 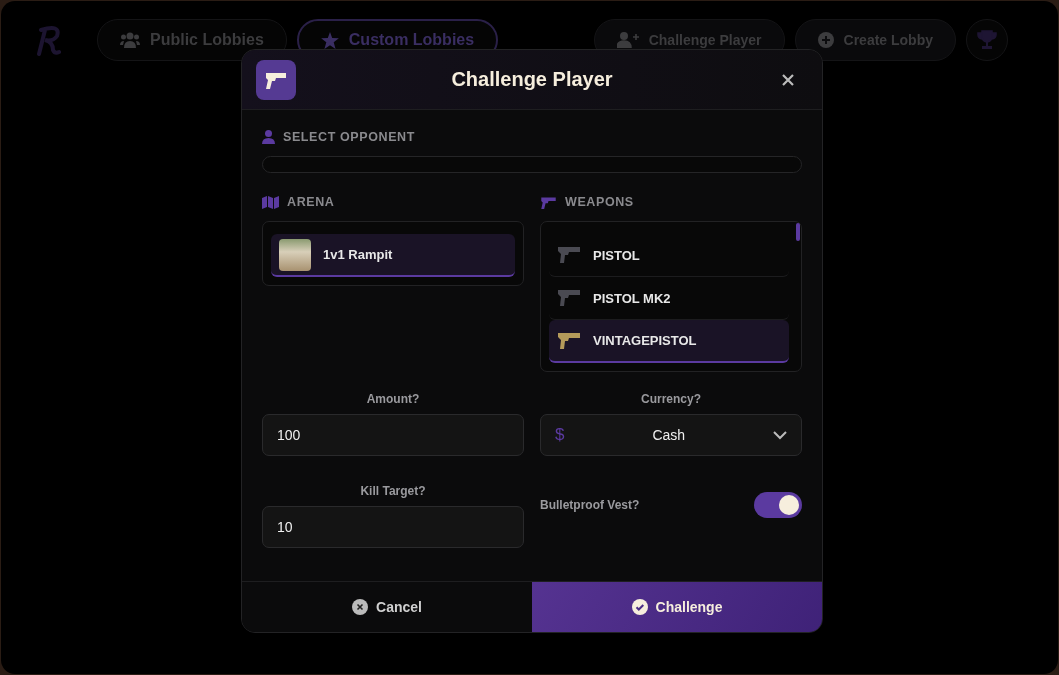 I want to click on weapon-option: VINTAGEPISTOL, so click(x=669, y=341).